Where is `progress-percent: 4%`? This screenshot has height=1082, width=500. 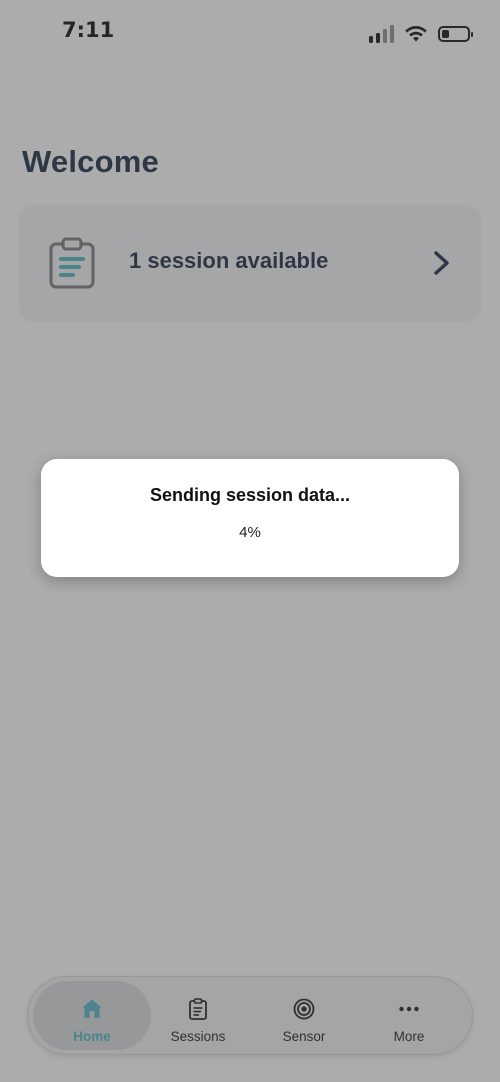 progress-percent: 4% is located at coordinates (250, 532).